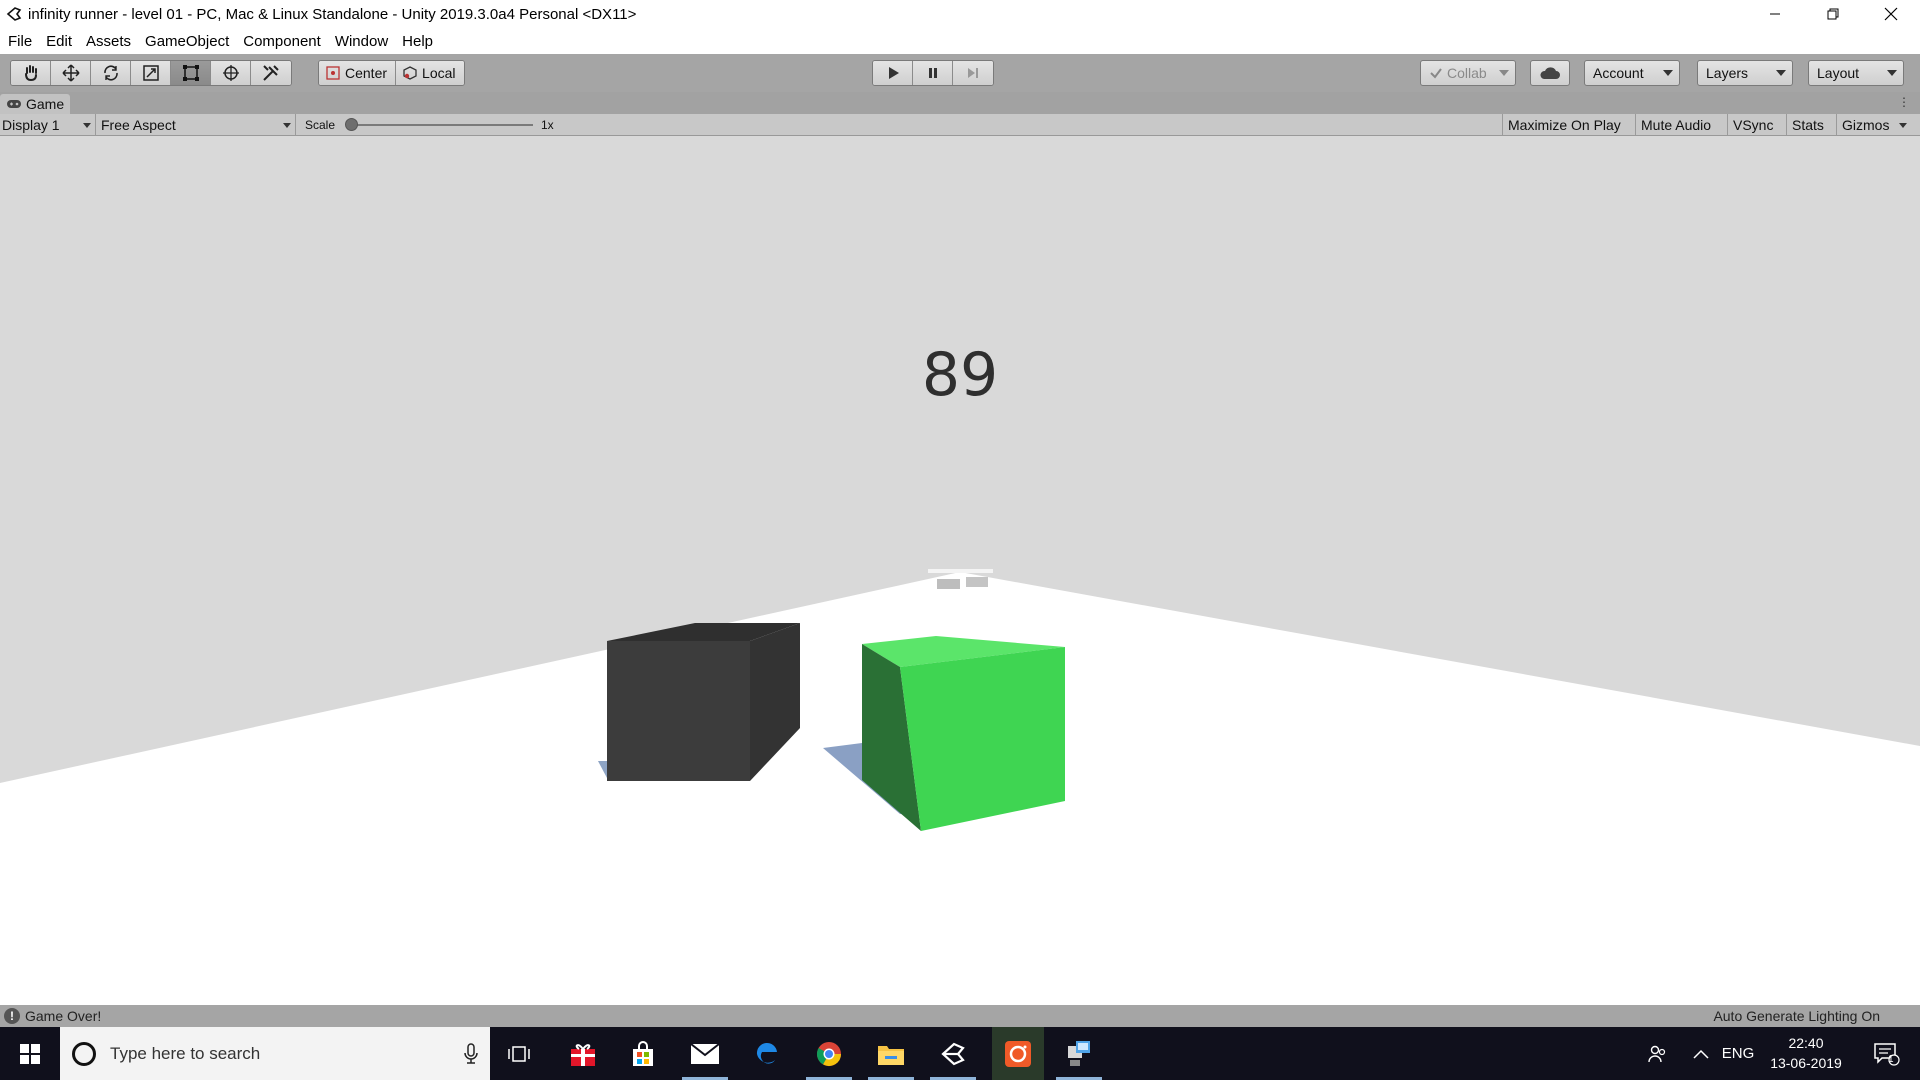  What do you see at coordinates (1752, 125) in the screenshot?
I see `vsync-toggle: VSync` at bounding box center [1752, 125].